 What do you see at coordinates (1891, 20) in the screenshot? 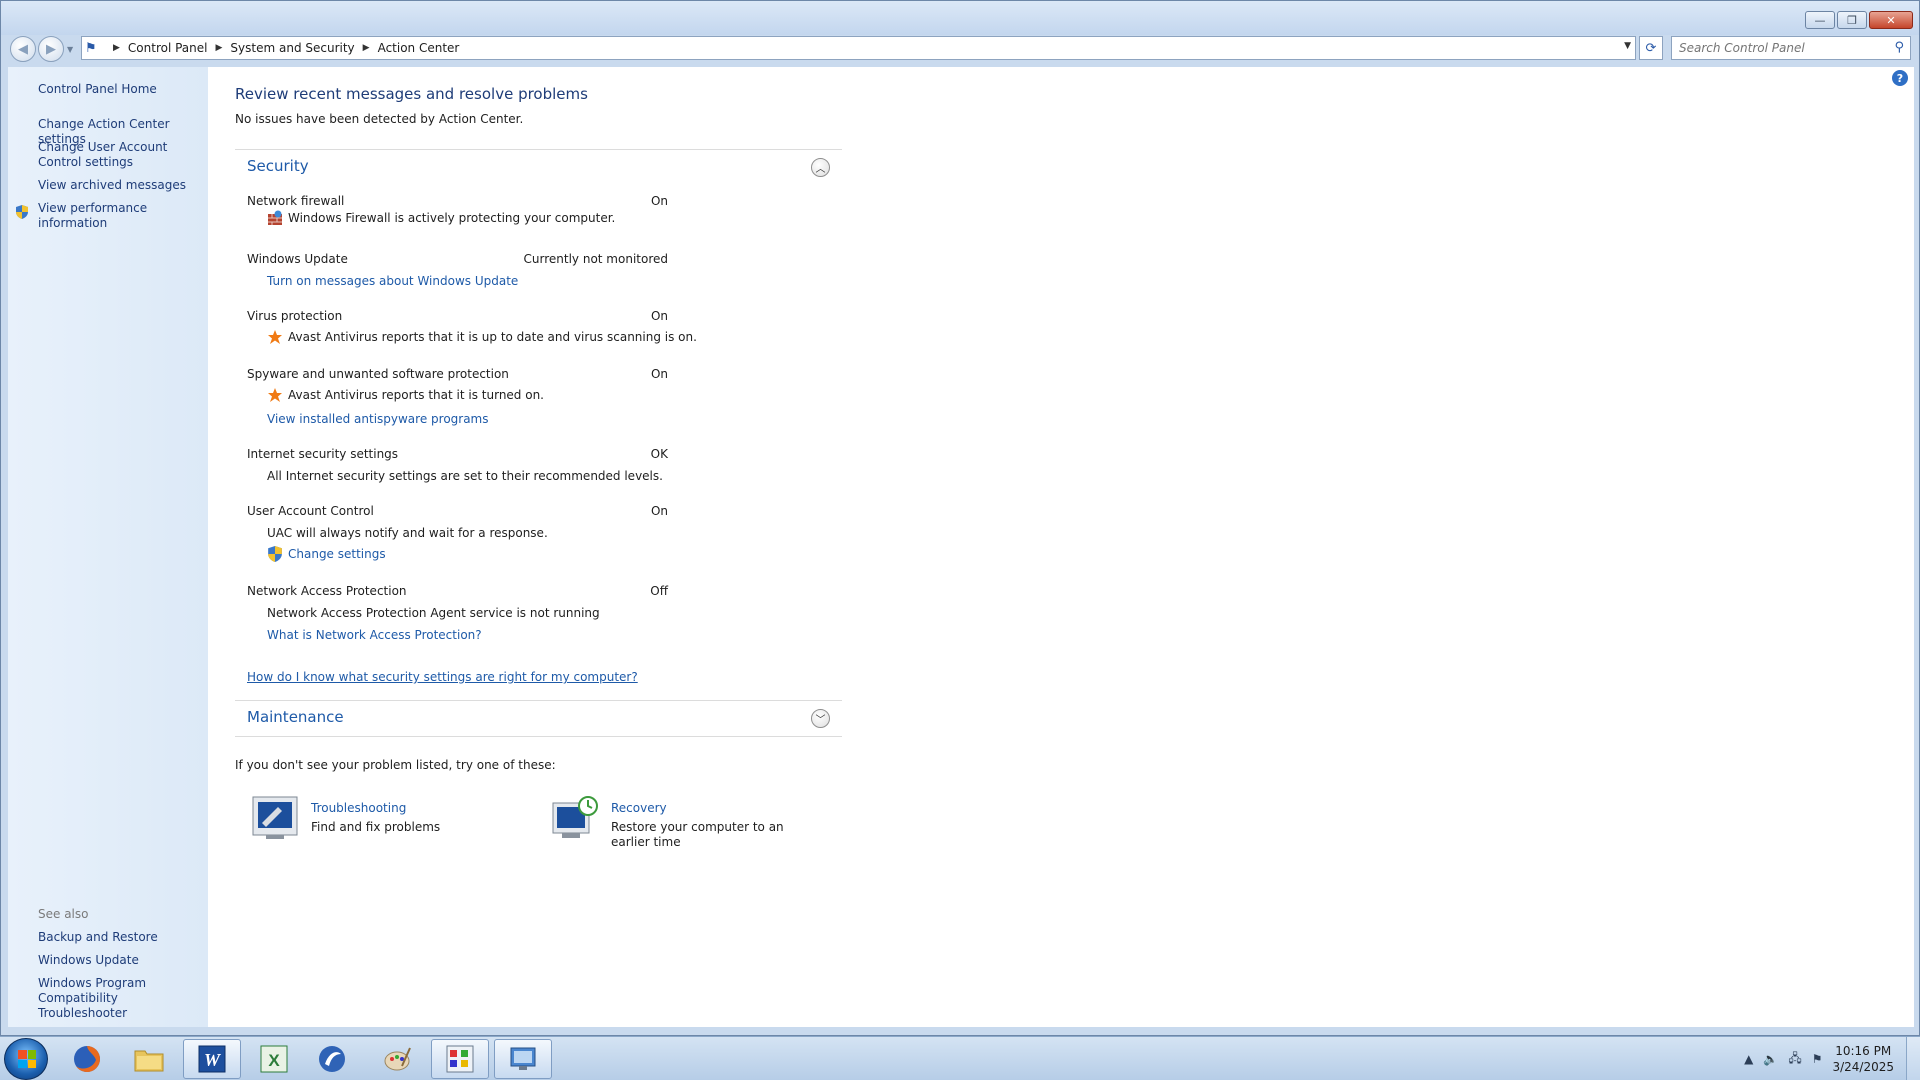
I see `close-button: ✕` at bounding box center [1891, 20].